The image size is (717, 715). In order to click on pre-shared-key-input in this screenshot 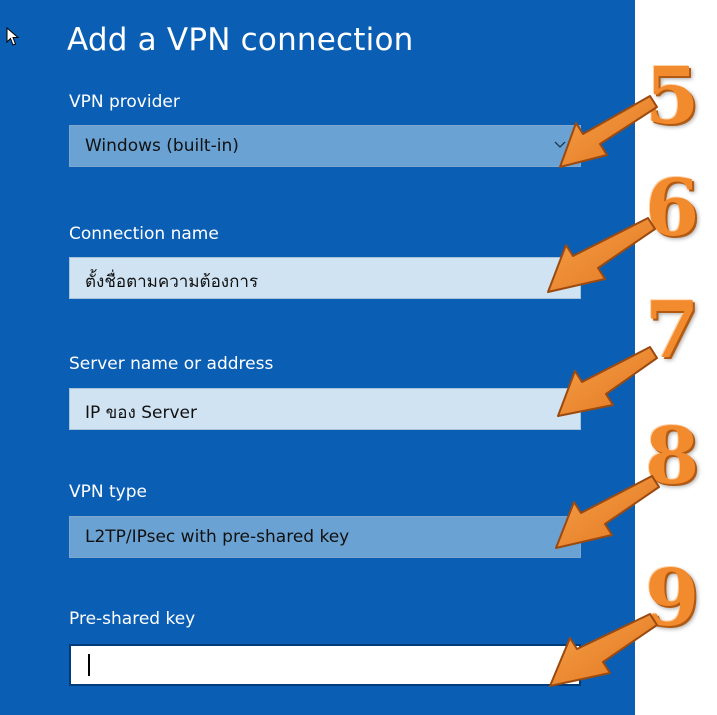, I will do `click(325, 665)`.